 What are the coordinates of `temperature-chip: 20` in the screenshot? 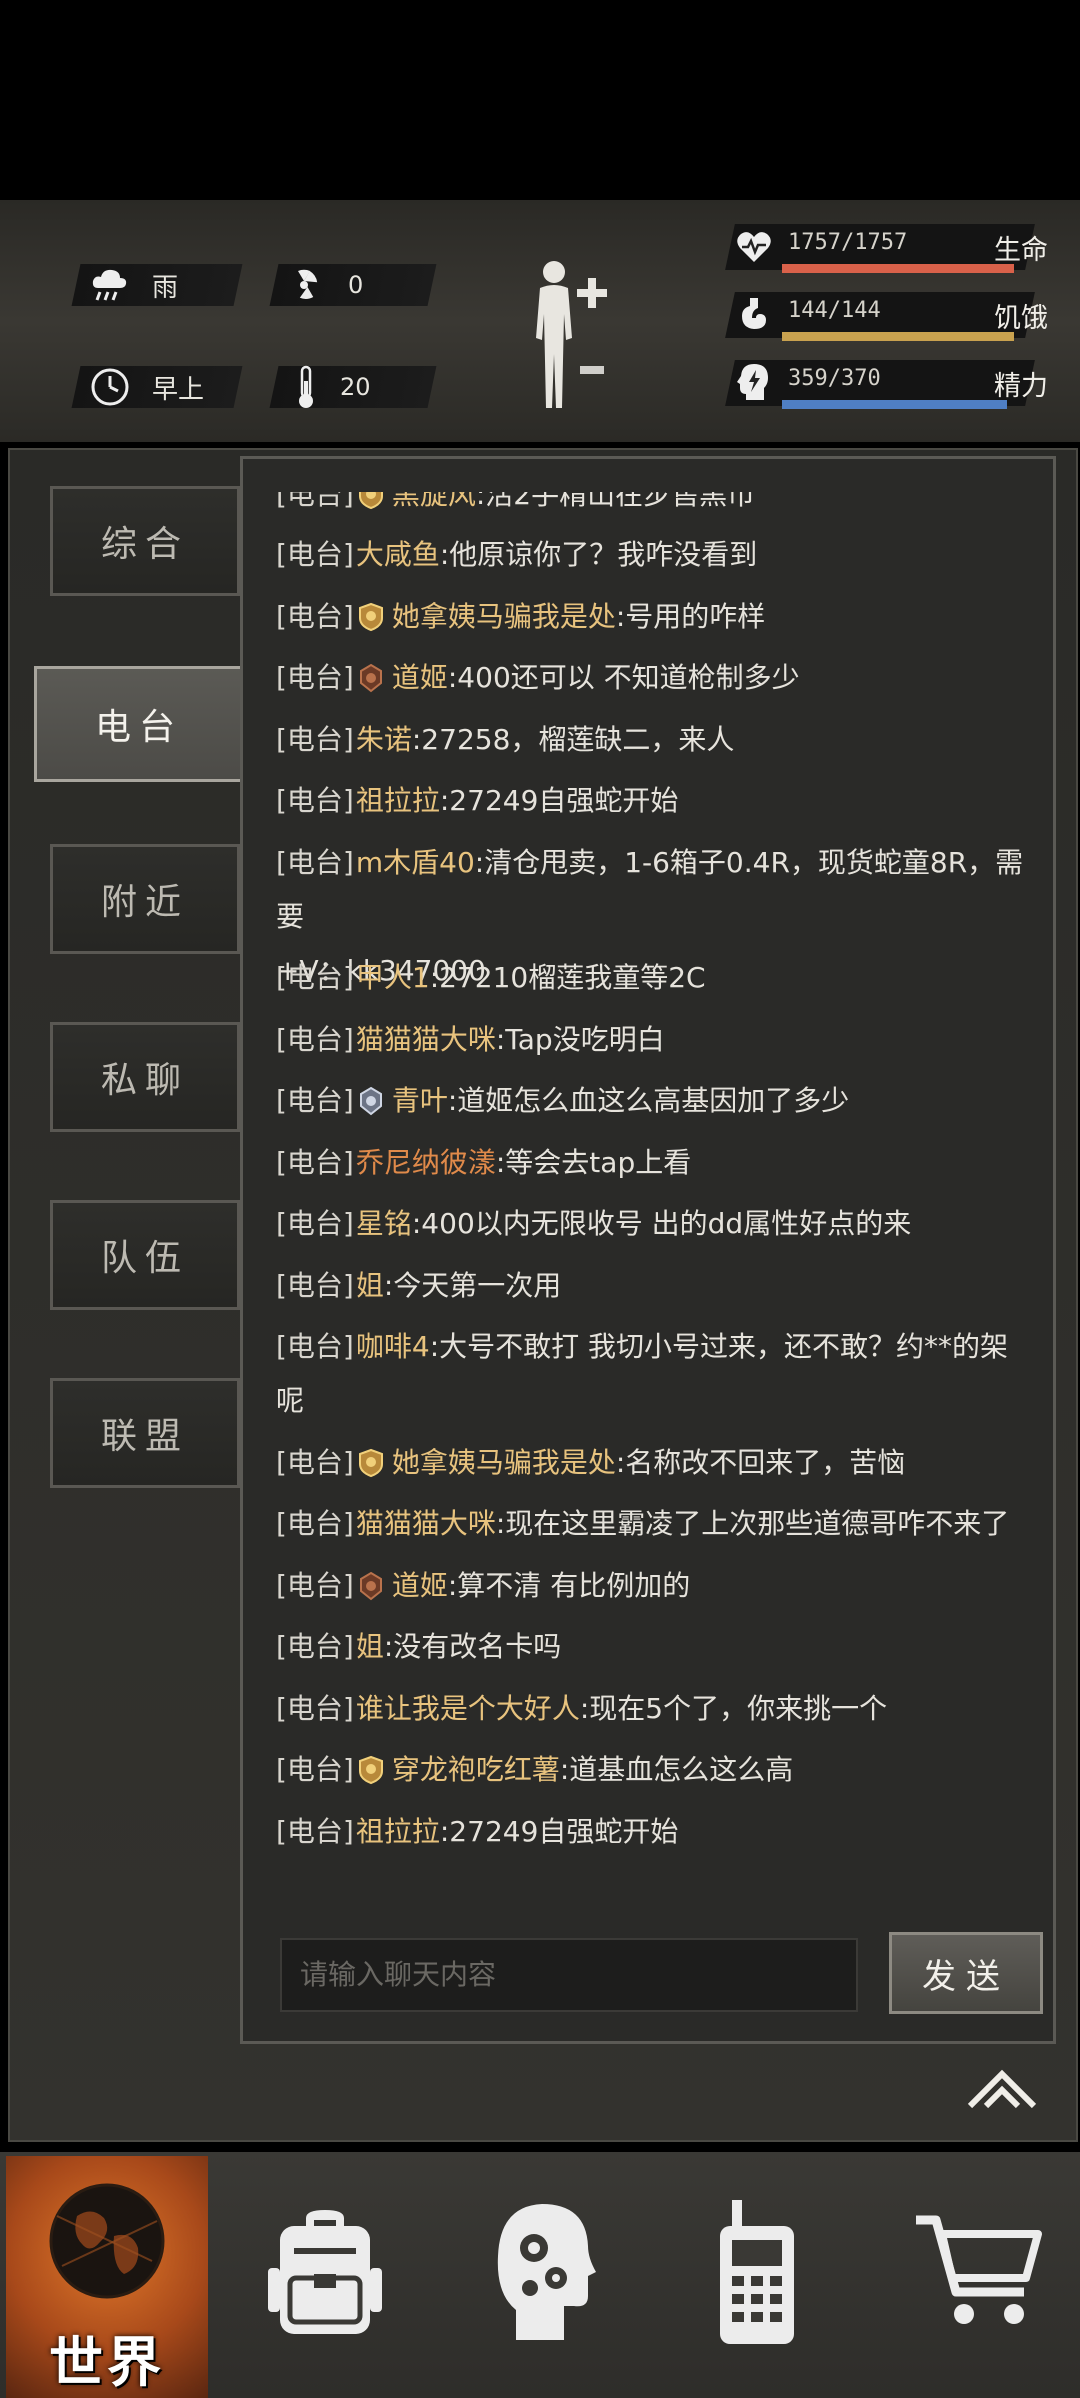 It's located at (353, 386).